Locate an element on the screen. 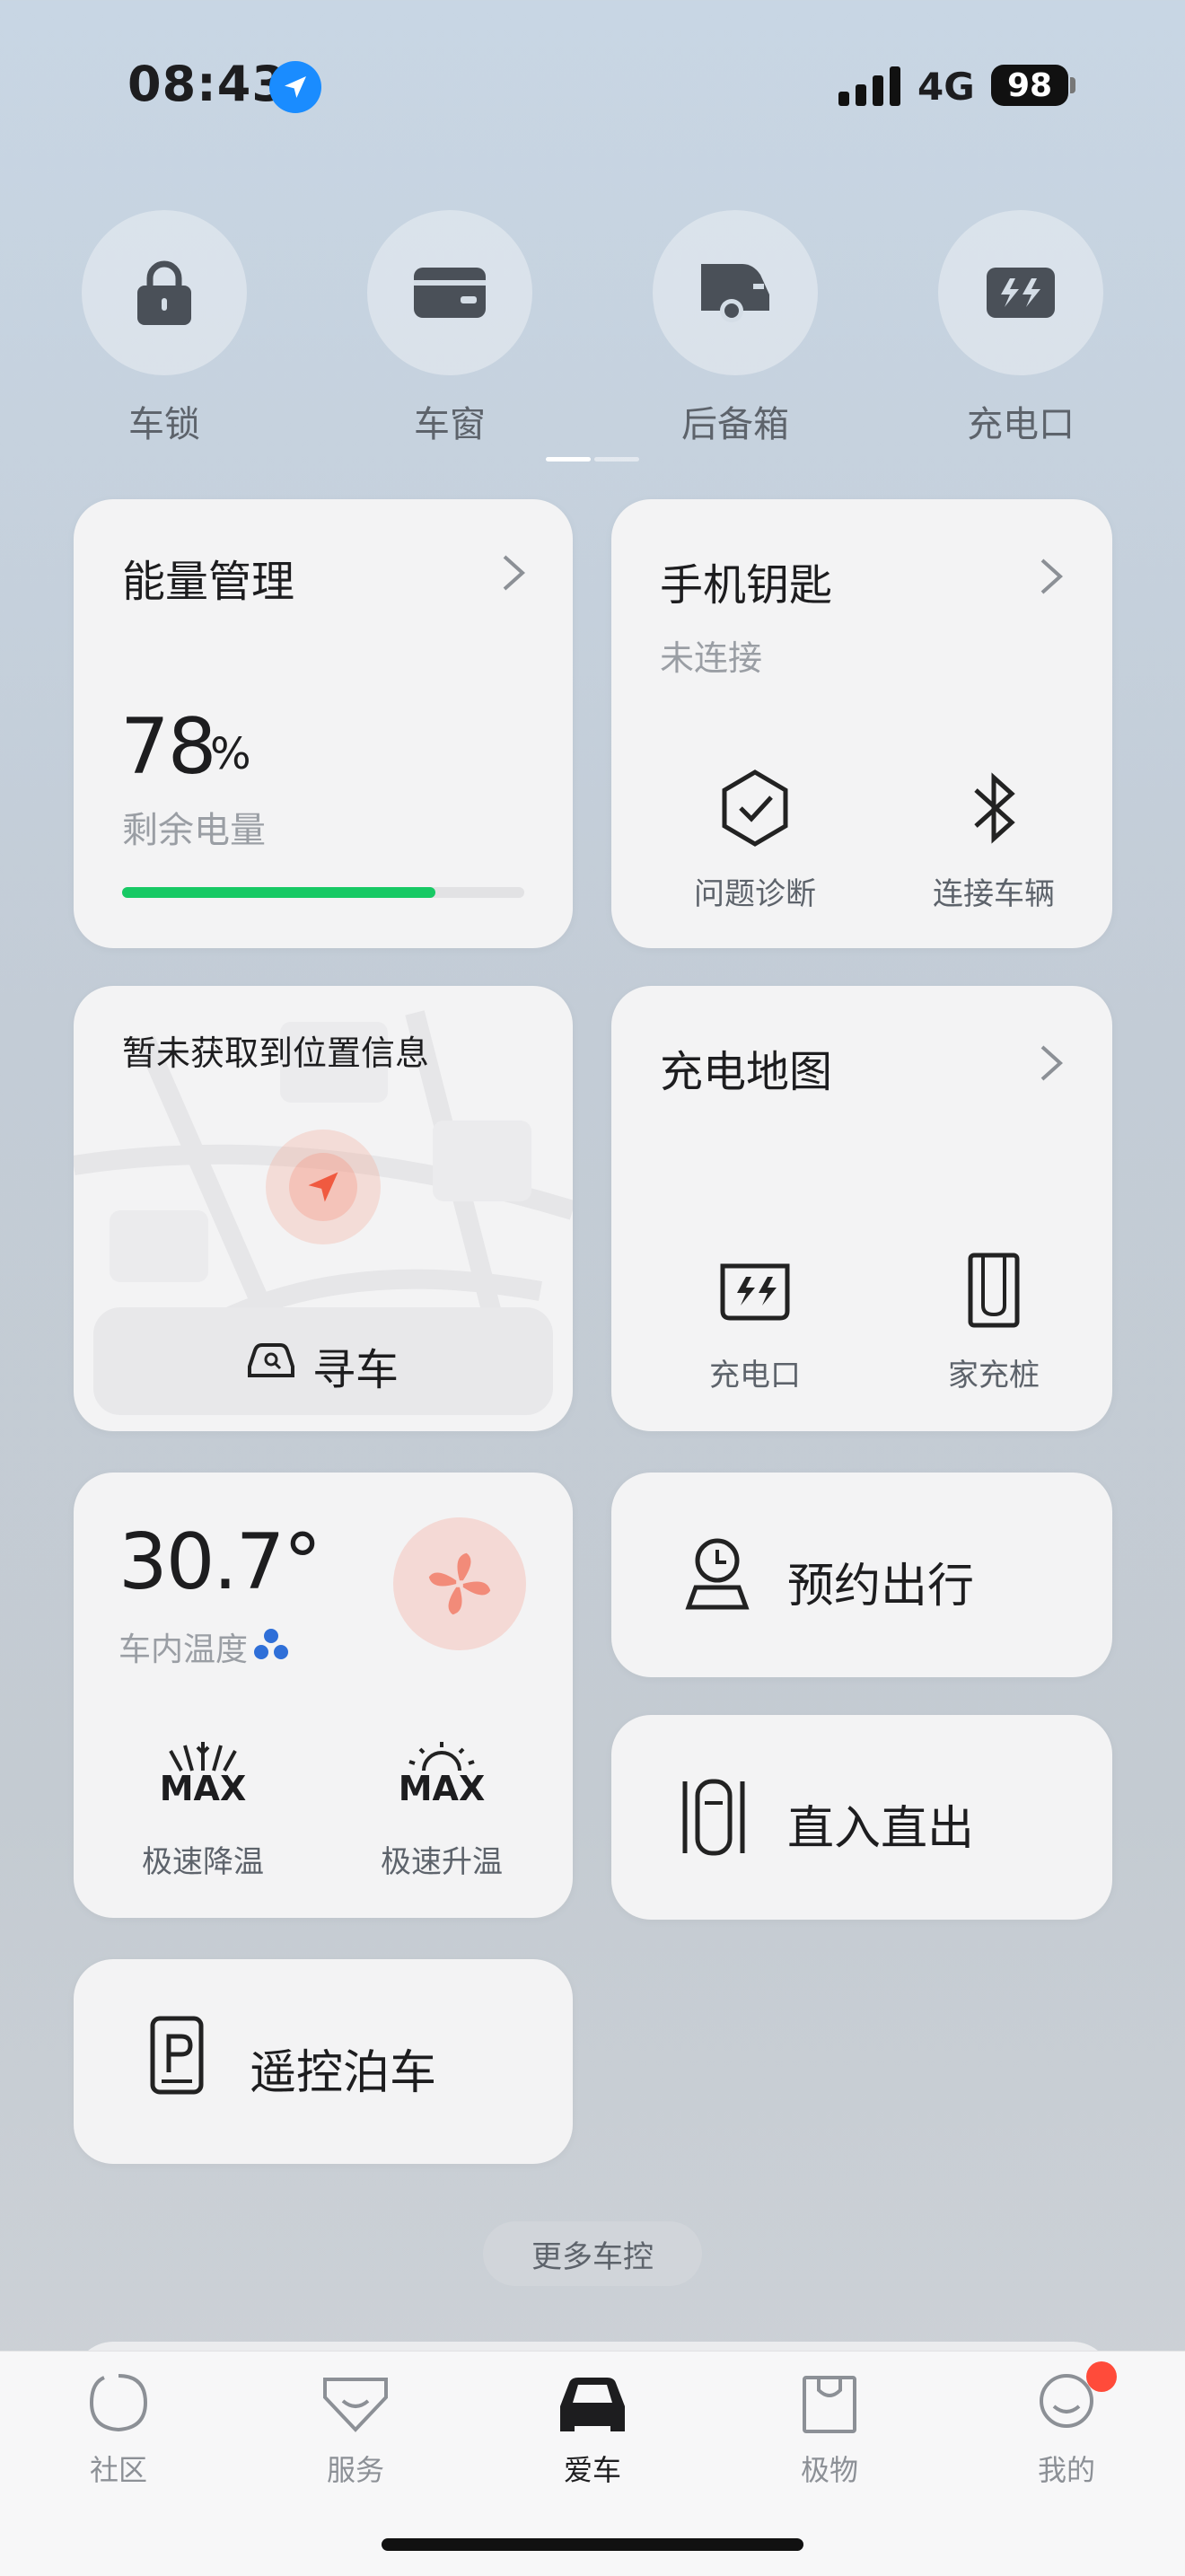 This screenshot has height=2576, width=1185. rapid-cool-label: 极速降温 is located at coordinates (203, 1862).